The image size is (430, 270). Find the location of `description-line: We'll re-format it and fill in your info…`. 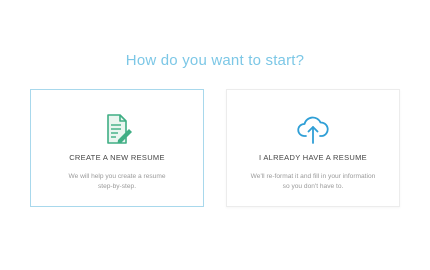

description-line: We'll re-format it and fill in your info… is located at coordinates (313, 176).